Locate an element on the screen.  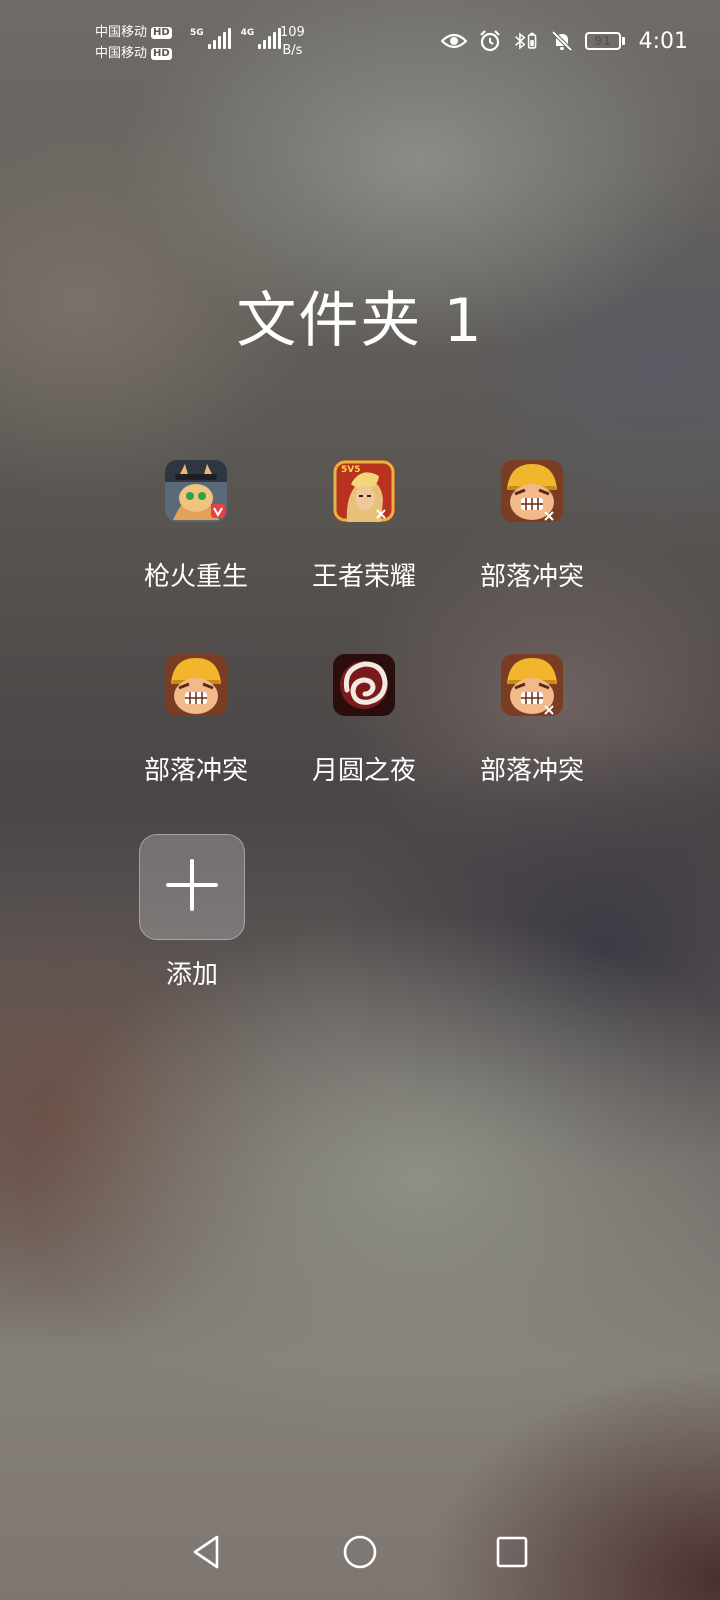
home-circle-icon is located at coordinates (360, 1554).